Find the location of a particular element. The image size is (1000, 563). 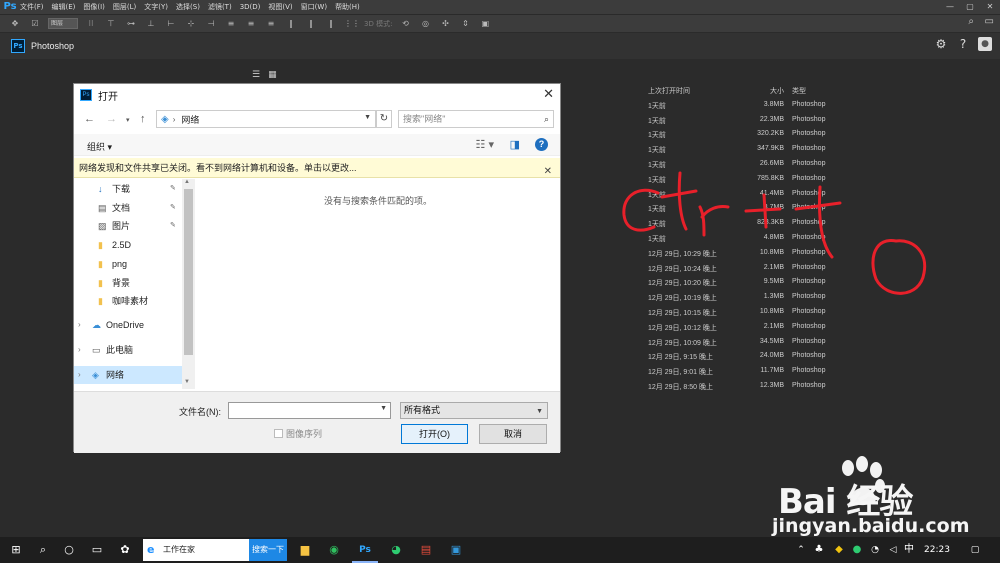

move-tool-icon: ✥ is located at coordinates (15, 24).